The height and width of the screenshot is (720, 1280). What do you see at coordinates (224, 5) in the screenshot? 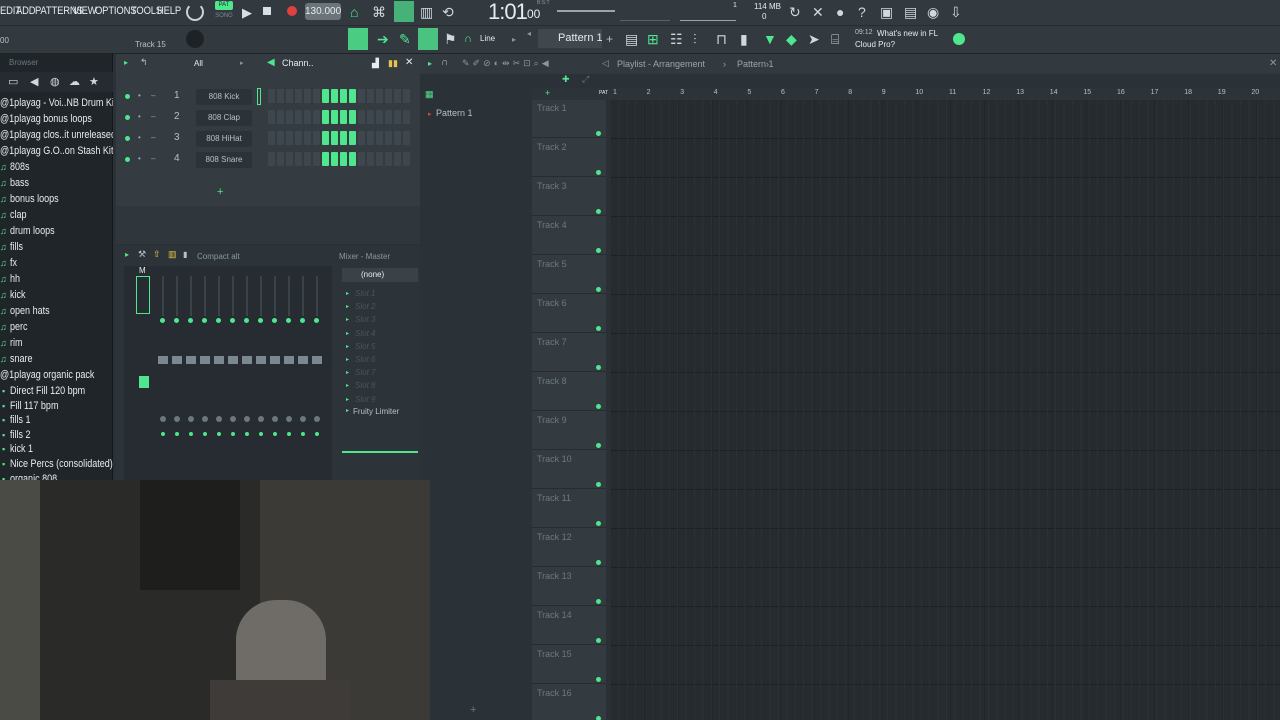
I see `pat-mode-button: PAT` at bounding box center [224, 5].